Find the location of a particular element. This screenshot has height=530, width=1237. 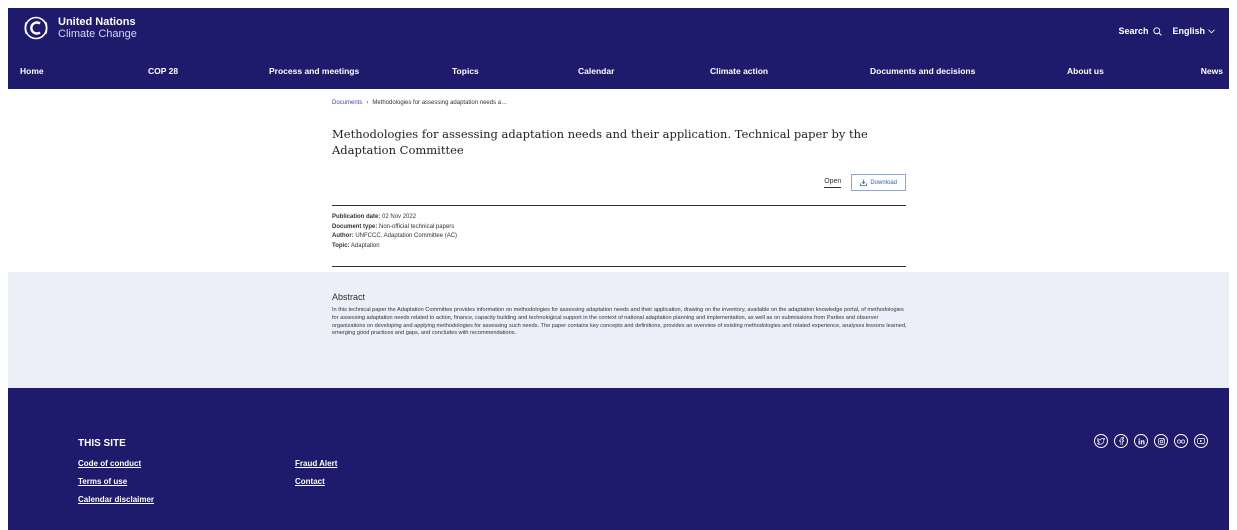

meta-publication-date: Publication date: 02 Nov 2022 is located at coordinates (619, 218).